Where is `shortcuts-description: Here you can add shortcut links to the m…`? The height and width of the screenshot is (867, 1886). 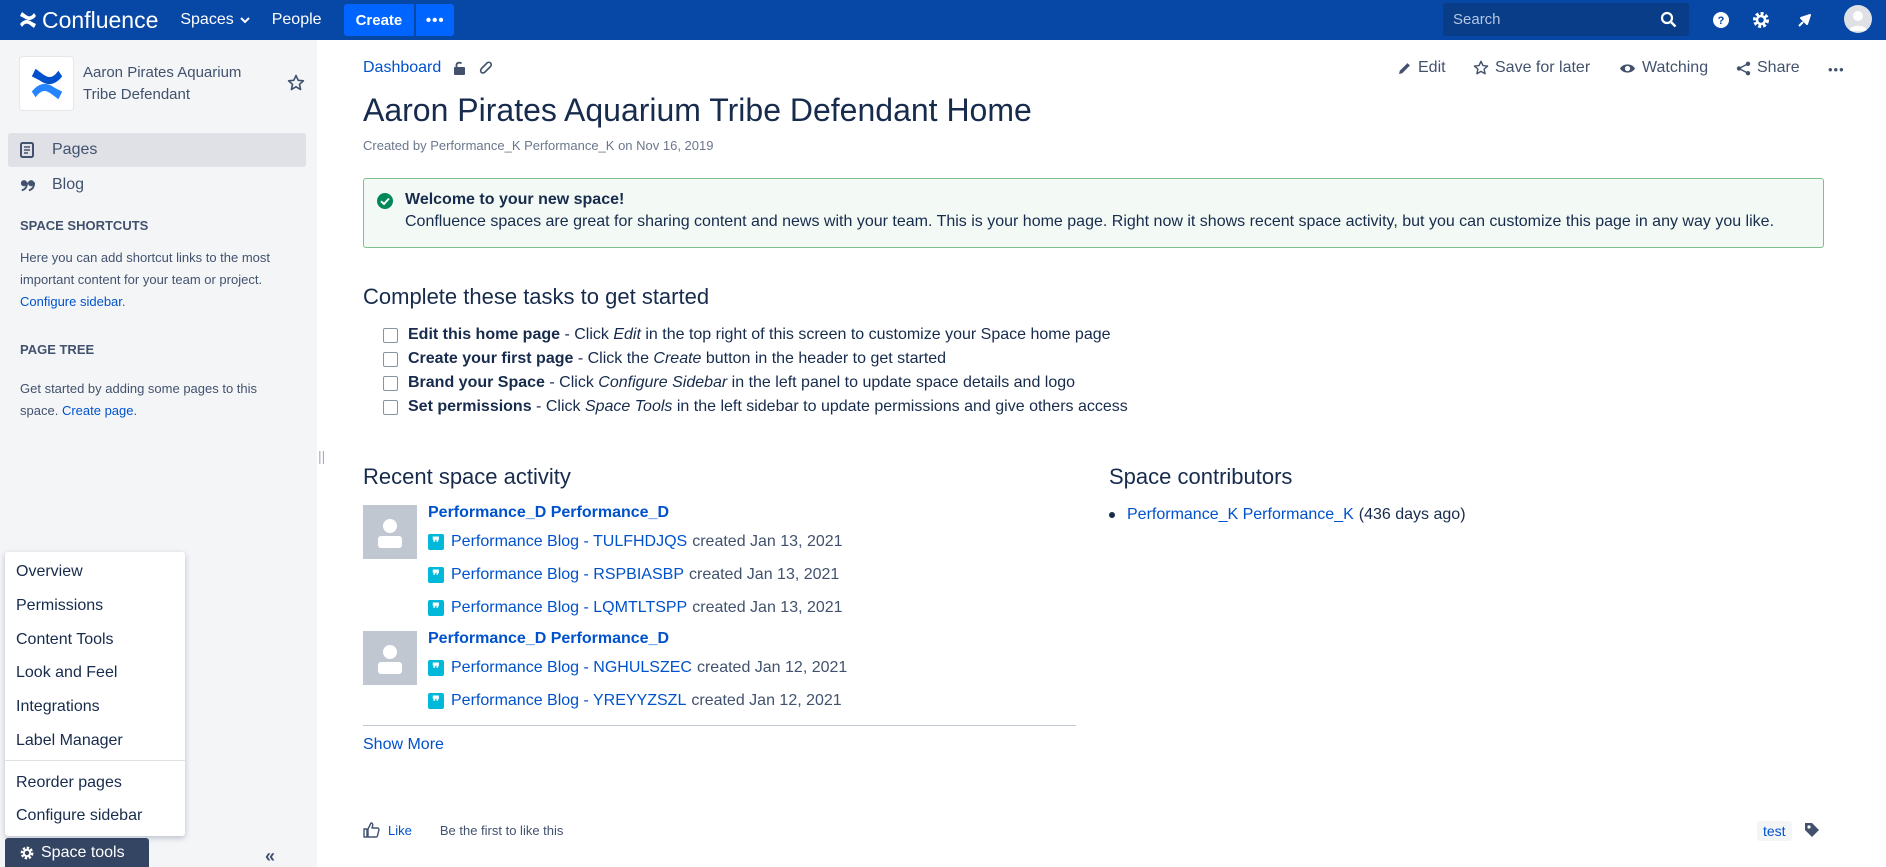 shortcuts-description: Here you can add shortcut links to the m… is located at coordinates (145, 279).